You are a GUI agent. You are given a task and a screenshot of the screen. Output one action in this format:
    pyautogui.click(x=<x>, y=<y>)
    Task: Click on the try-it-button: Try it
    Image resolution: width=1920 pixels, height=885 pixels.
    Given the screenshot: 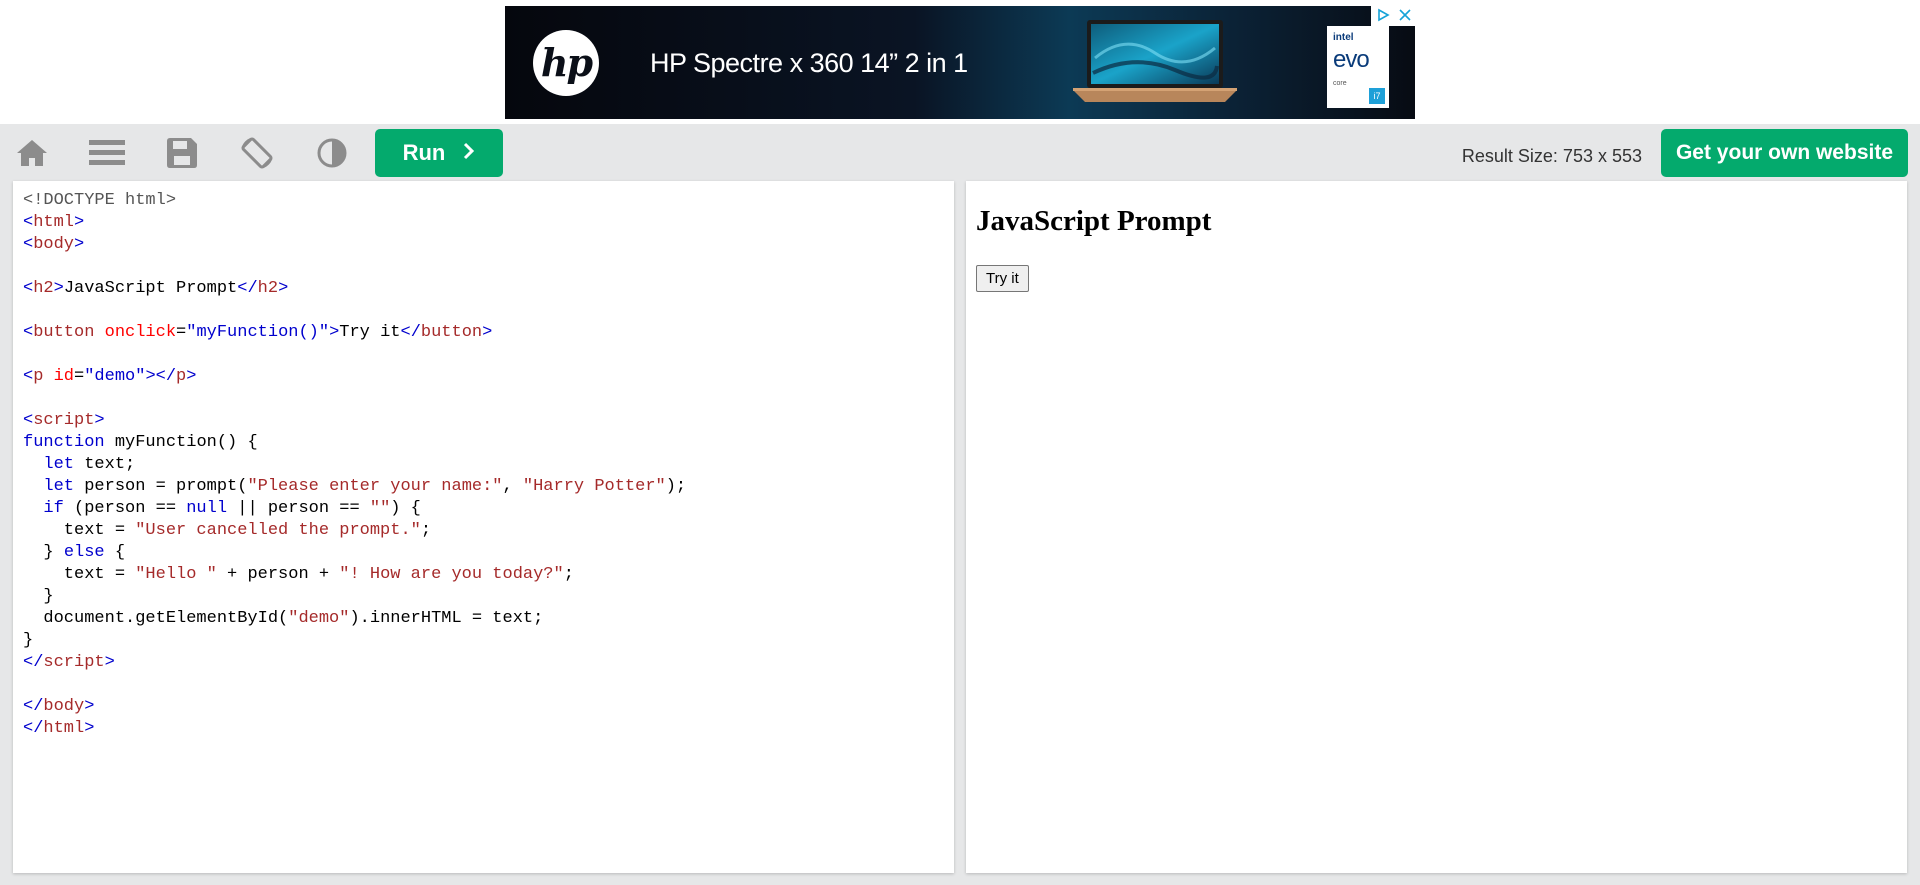 What is the action you would take?
    pyautogui.click(x=1002, y=278)
    